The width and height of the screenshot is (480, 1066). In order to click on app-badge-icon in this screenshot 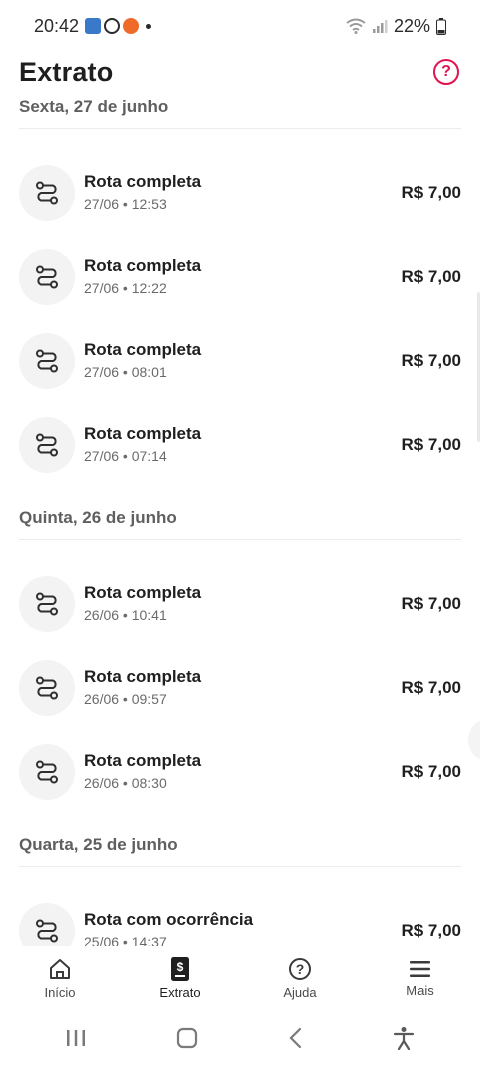, I will do `click(131, 26)`.